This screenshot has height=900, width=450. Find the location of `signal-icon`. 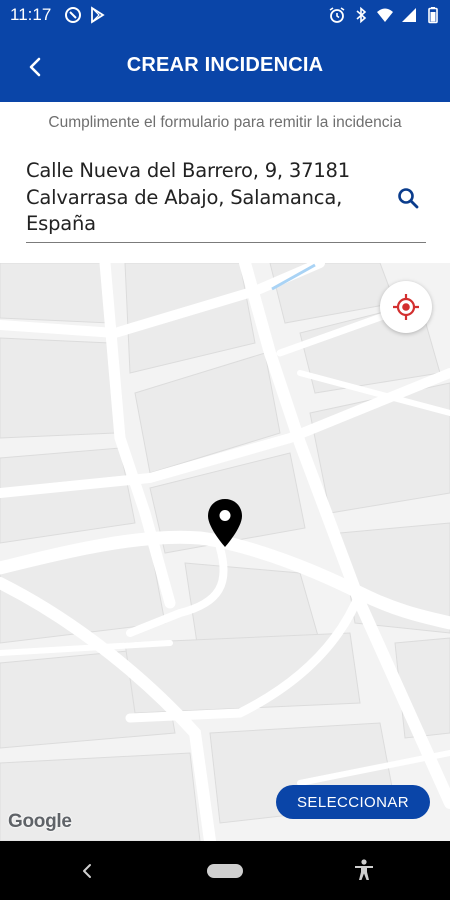

signal-icon is located at coordinates (409, 15).